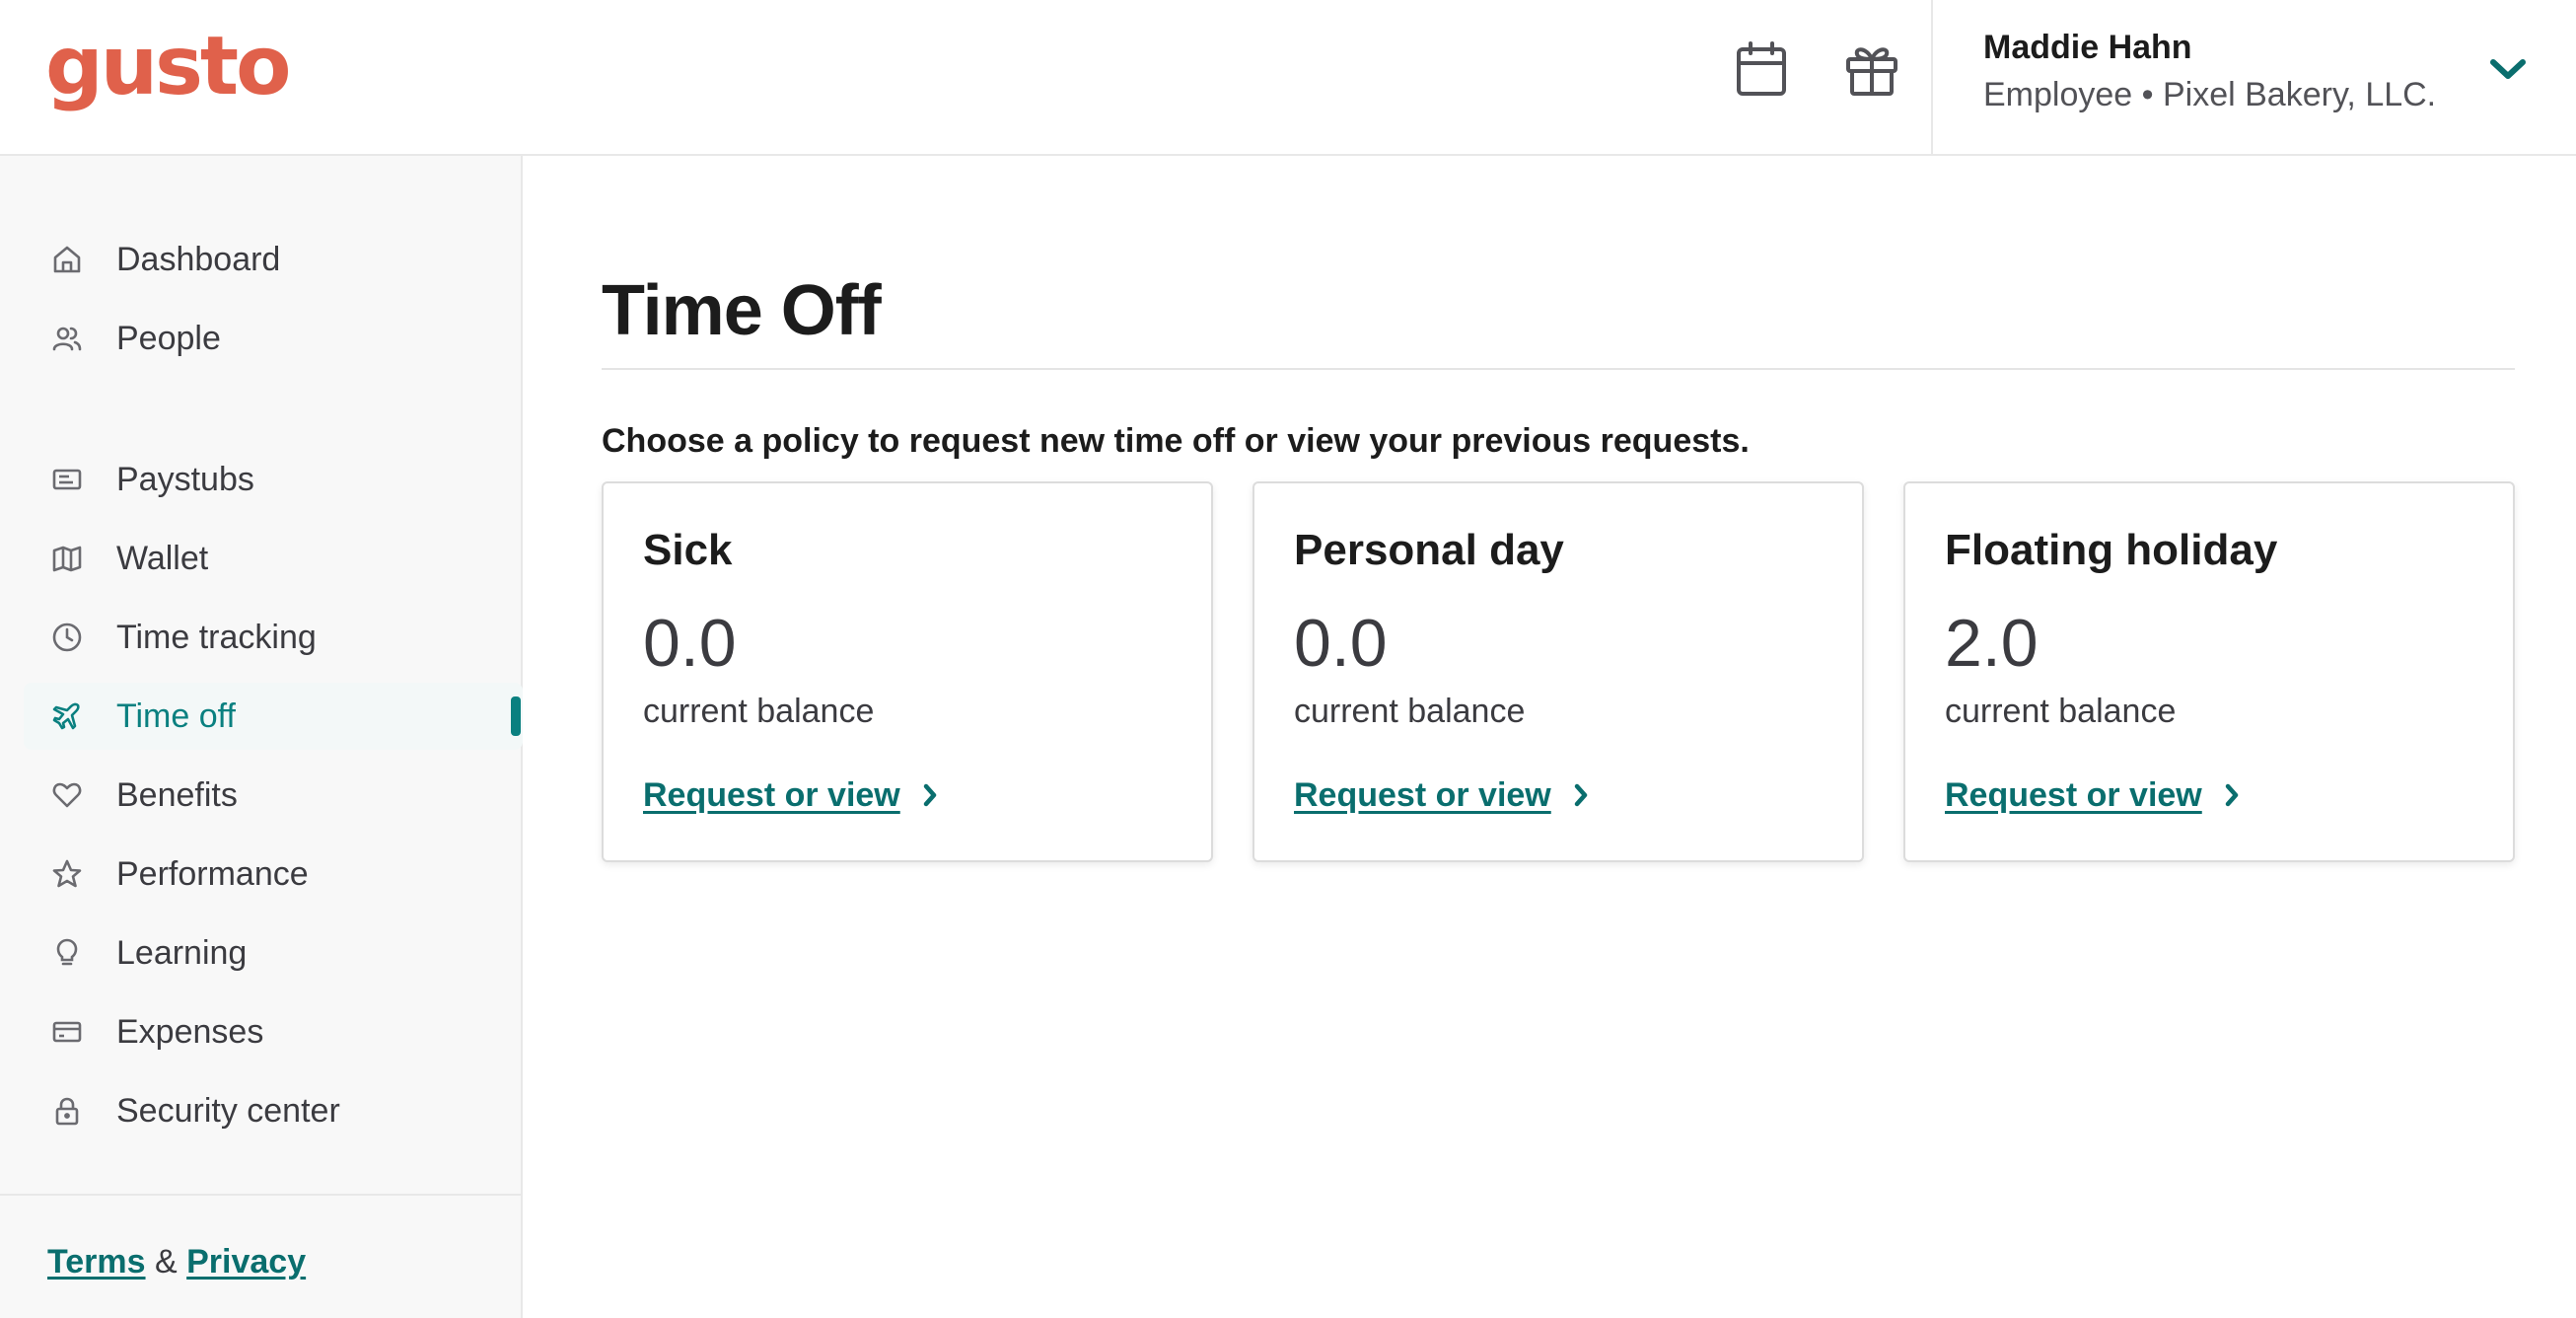 Image resolution: width=2576 pixels, height=1318 pixels. I want to click on policy-card-sick: Sick 0.0 current balance Request or view, so click(908, 671).